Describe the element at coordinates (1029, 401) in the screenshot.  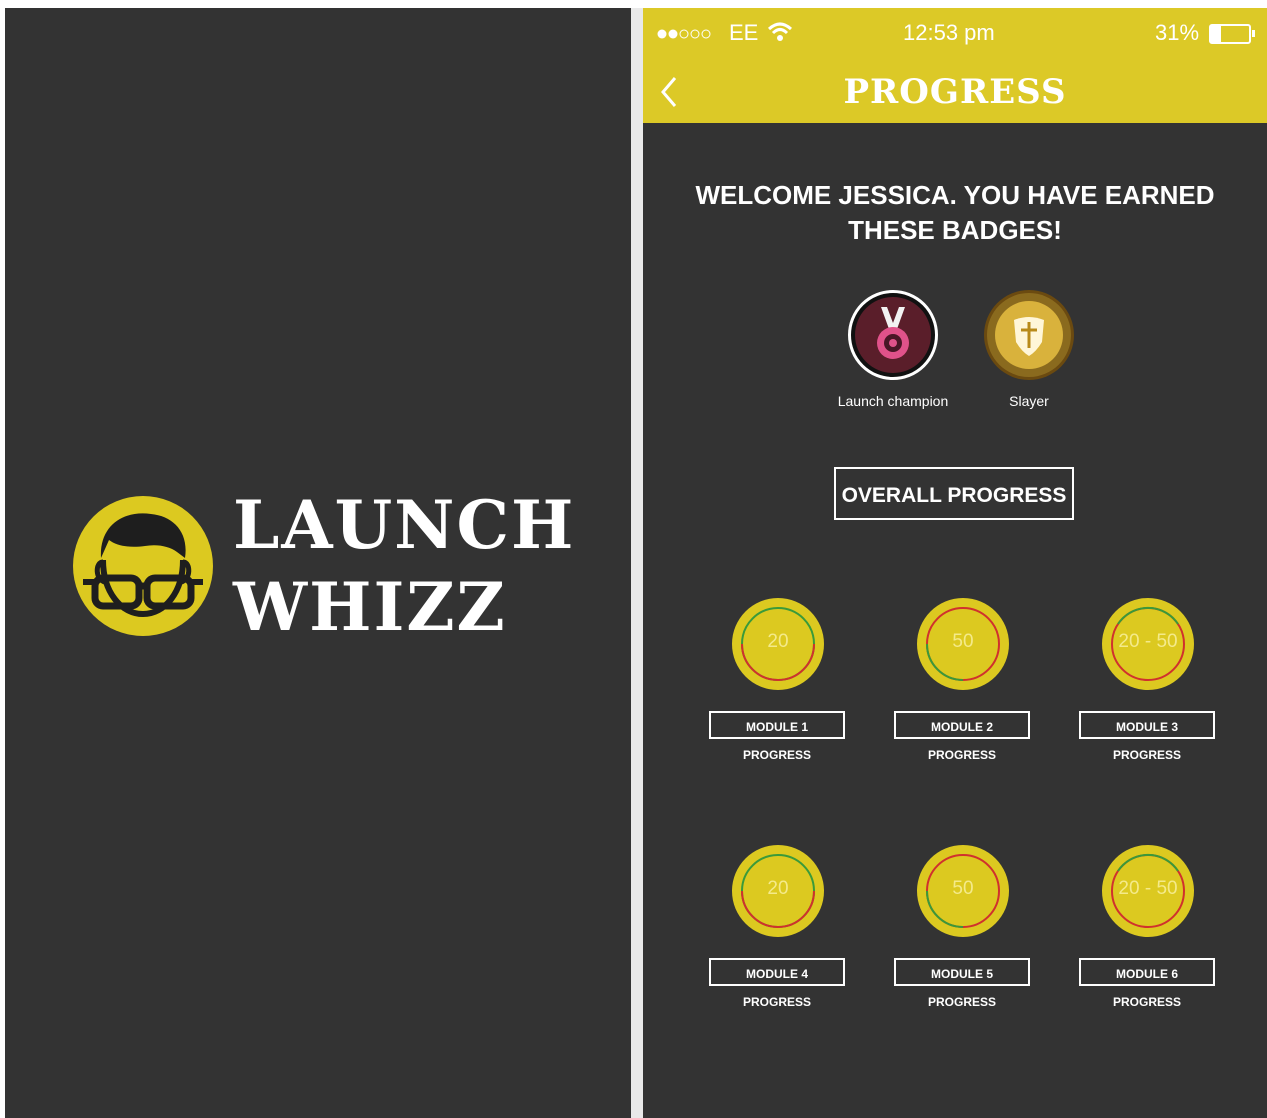
I see `badge-label-slayer: Slayer` at that location.